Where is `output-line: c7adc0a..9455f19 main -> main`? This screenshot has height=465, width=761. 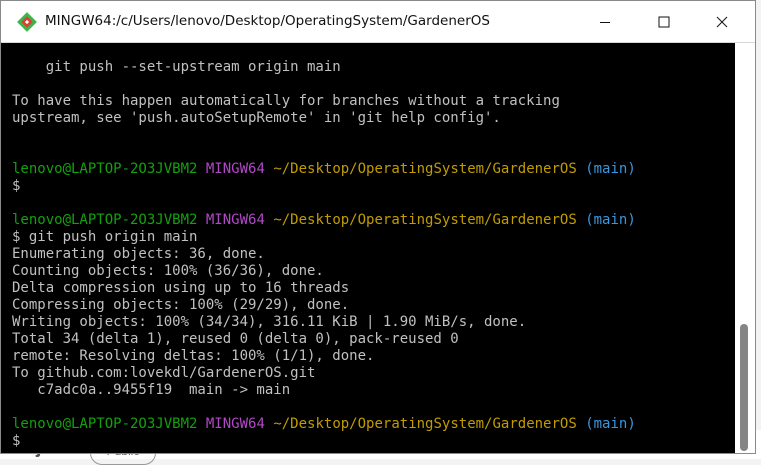
output-line: c7adc0a..9455f19 main -> main is located at coordinates (151, 390).